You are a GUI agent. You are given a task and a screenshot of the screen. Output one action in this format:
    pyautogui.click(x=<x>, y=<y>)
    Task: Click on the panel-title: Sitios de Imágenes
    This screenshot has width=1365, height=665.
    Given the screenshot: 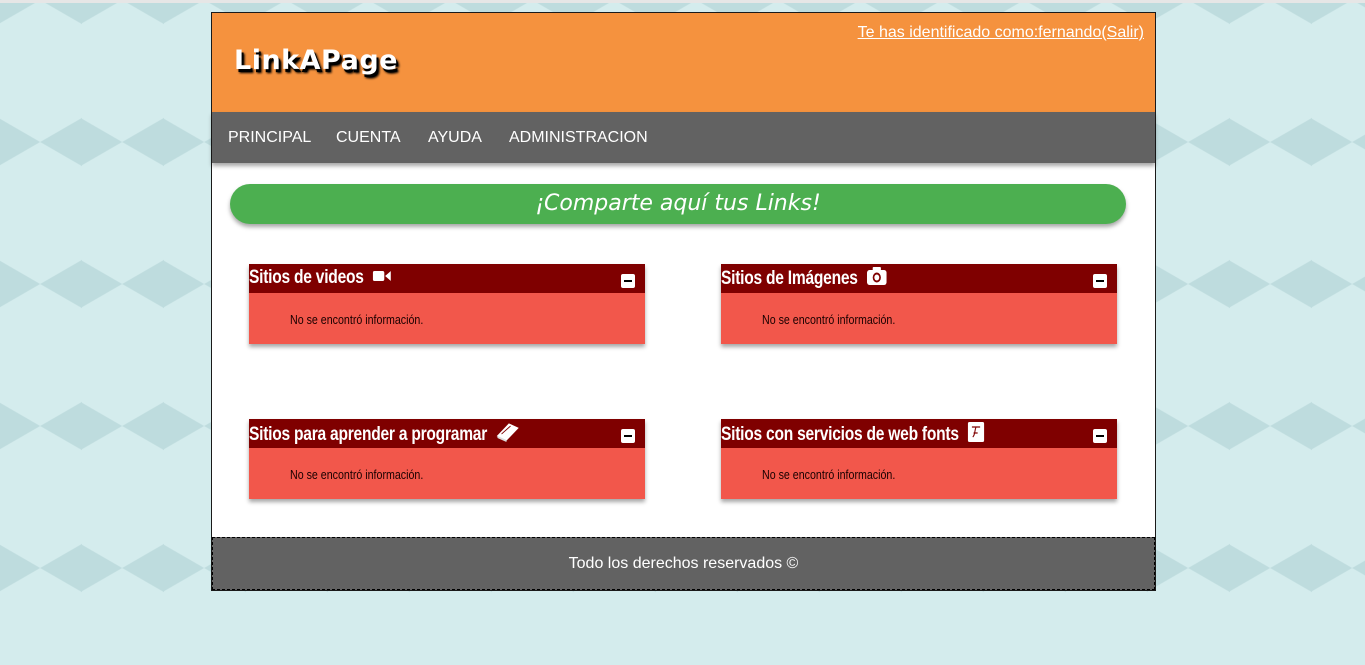 What is the action you would take?
    pyautogui.click(x=804, y=279)
    